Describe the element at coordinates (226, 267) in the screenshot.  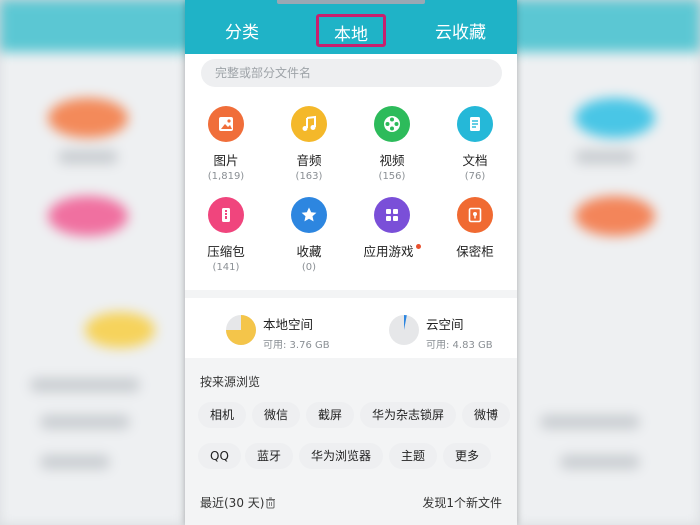
I see `category-count: (141)` at that location.